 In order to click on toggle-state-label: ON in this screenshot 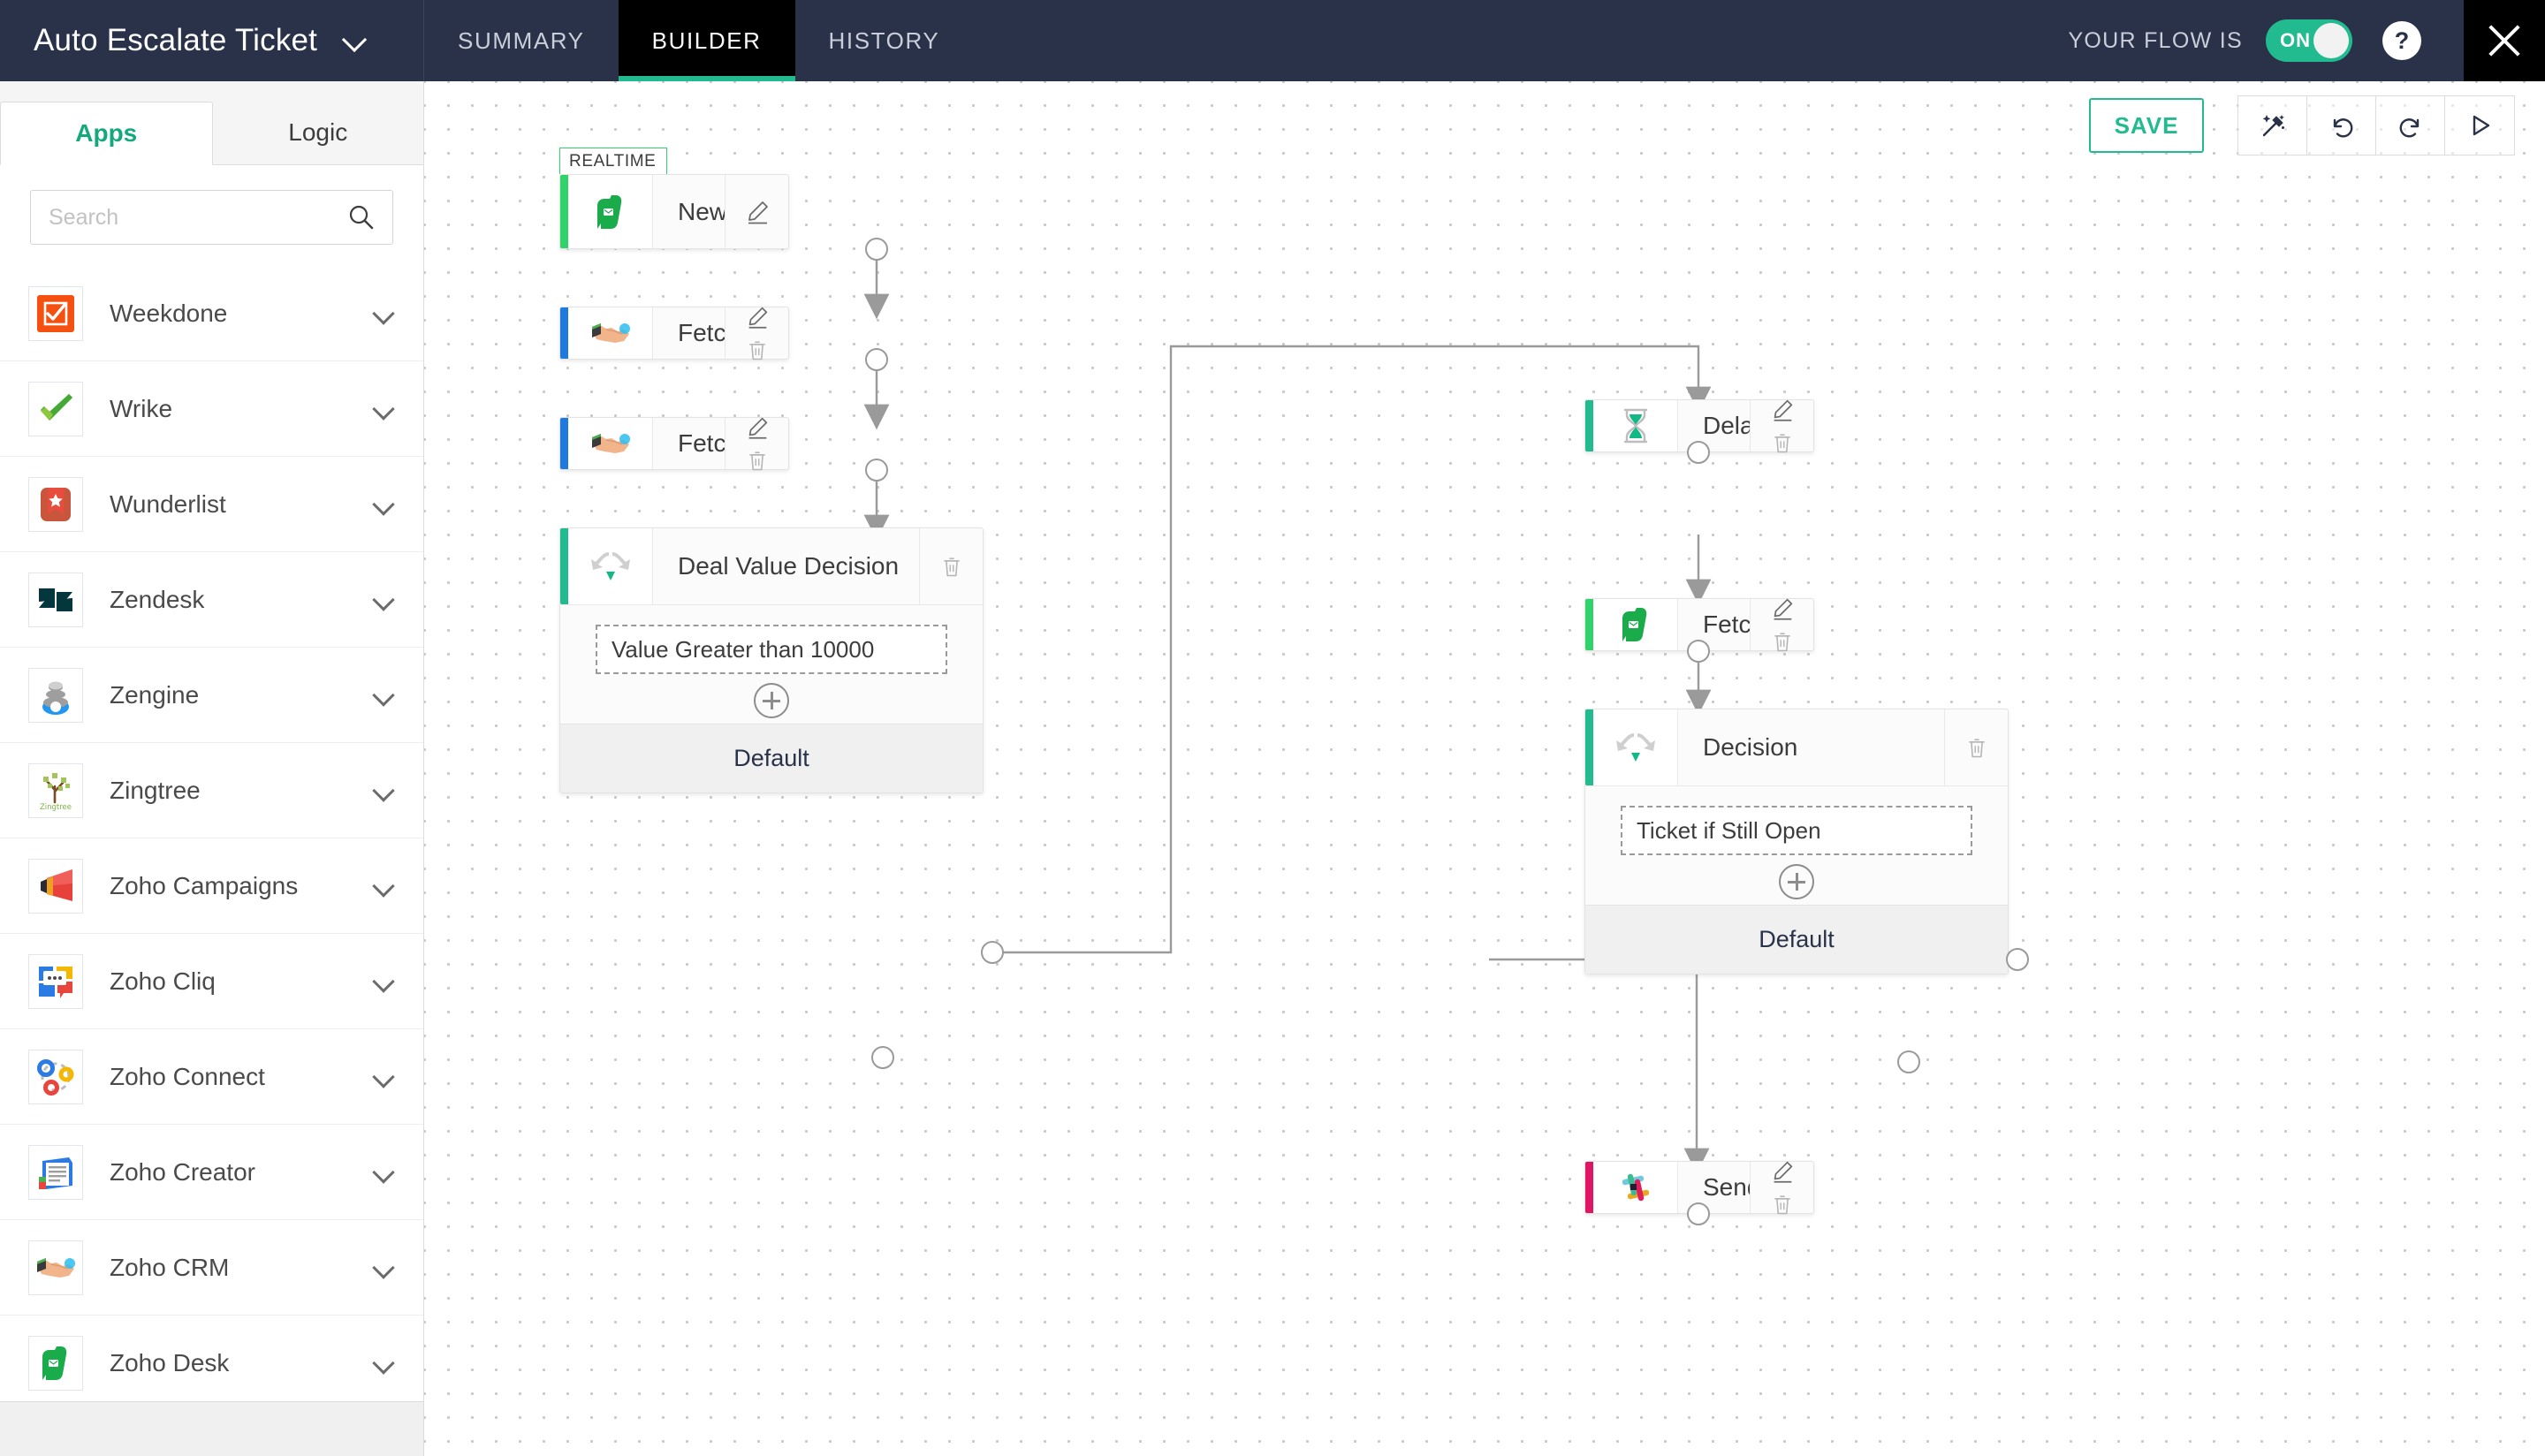, I will do `click(2295, 40)`.